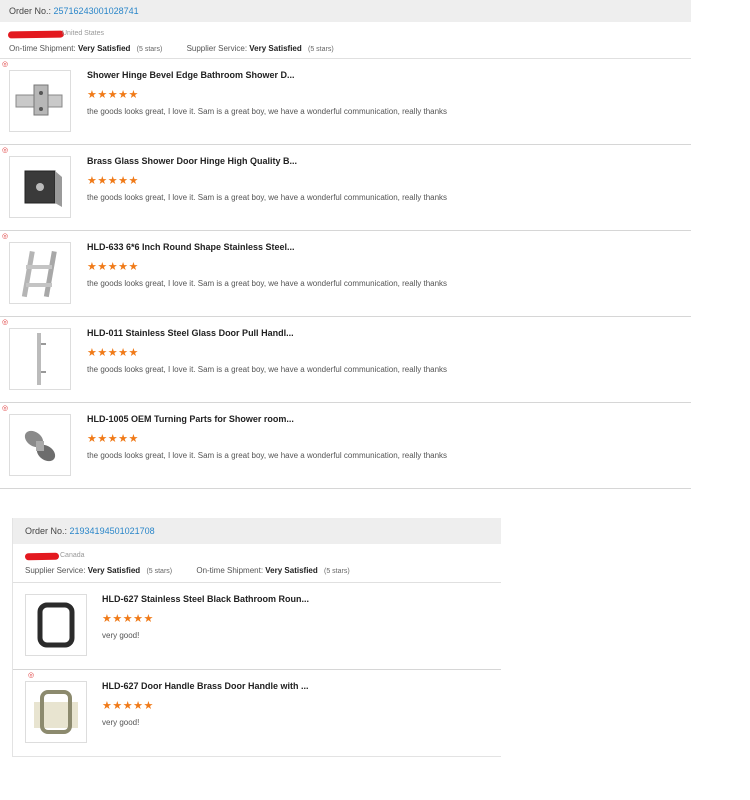 The width and height of the screenshot is (750, 800). Describe the element at coordinates (345, 32) in the screenshot. I see `buyer-info: United States` at that location.